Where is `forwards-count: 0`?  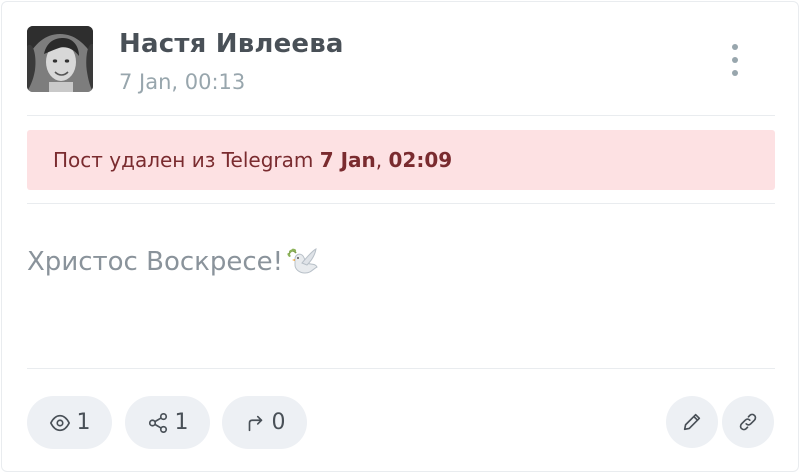
forwards-count: 0 is located at coordinates (278, 422).